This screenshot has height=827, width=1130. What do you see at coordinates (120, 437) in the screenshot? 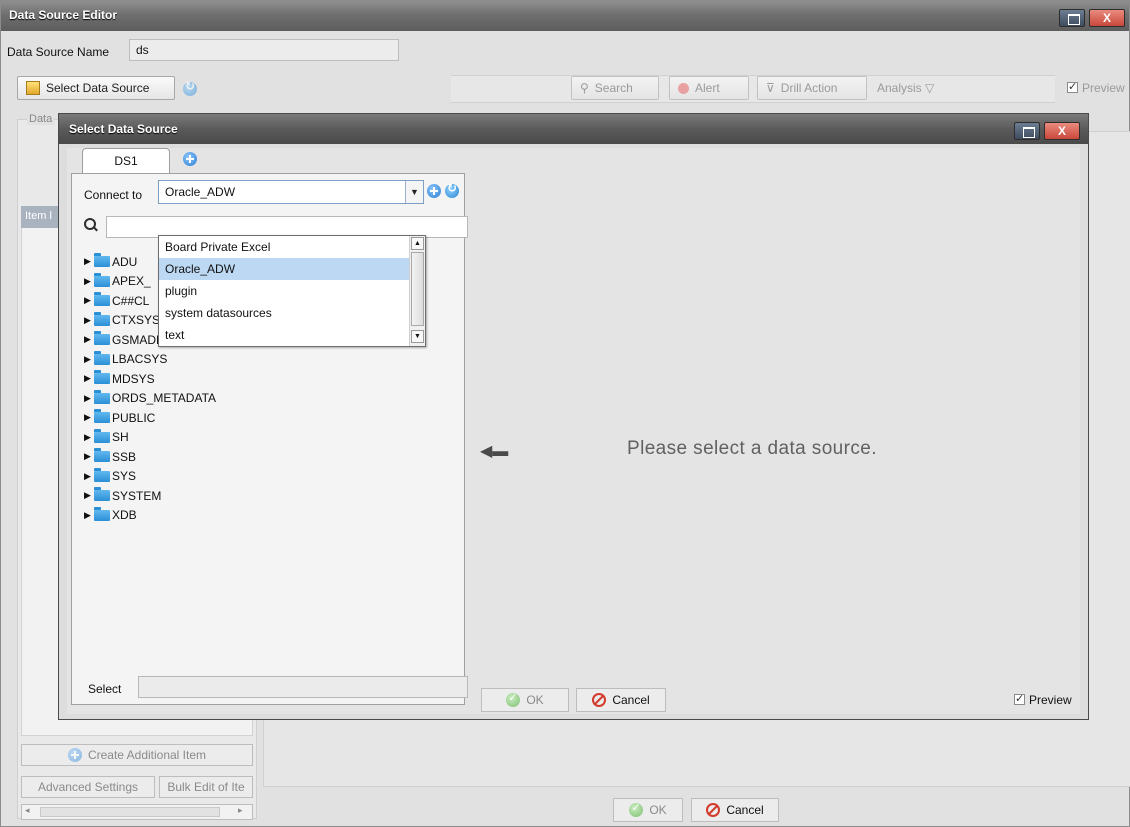
I see `tree-item-label: SH` at bounding box center [120, 437].